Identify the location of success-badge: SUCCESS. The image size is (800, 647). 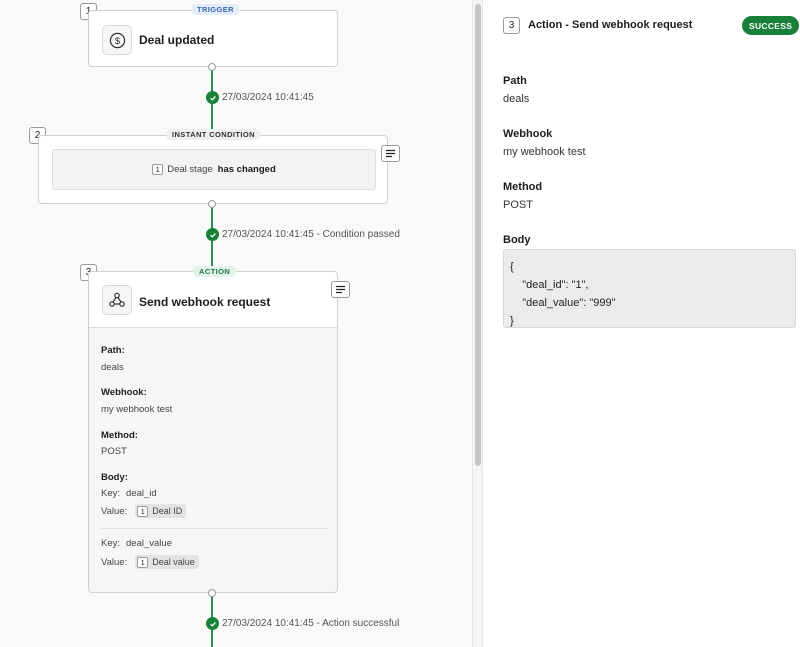
(771, 25).